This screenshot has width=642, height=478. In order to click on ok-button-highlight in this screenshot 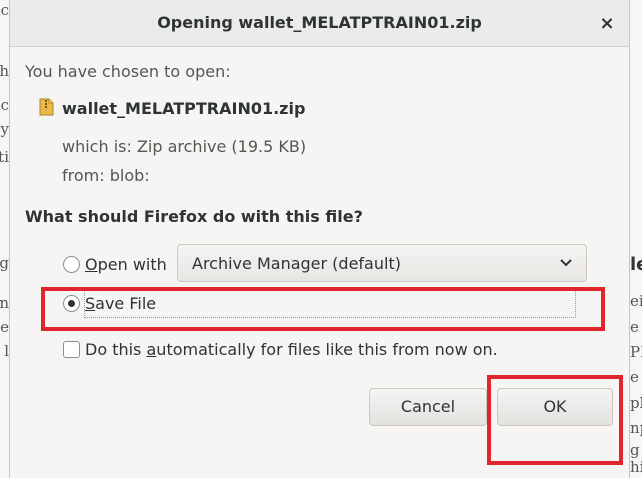, I will do `click(555, 420)`.